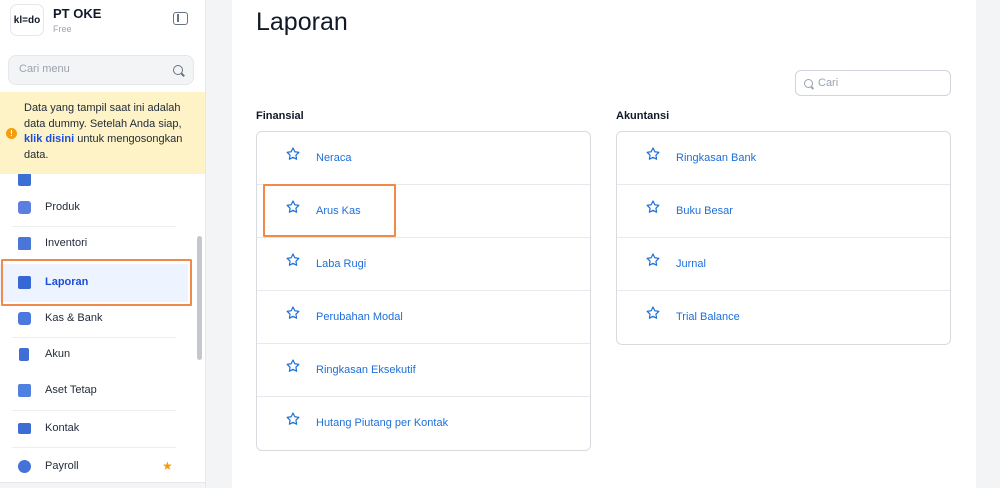  I want to click on sidebar-toggle-icon, so click(180, 18).